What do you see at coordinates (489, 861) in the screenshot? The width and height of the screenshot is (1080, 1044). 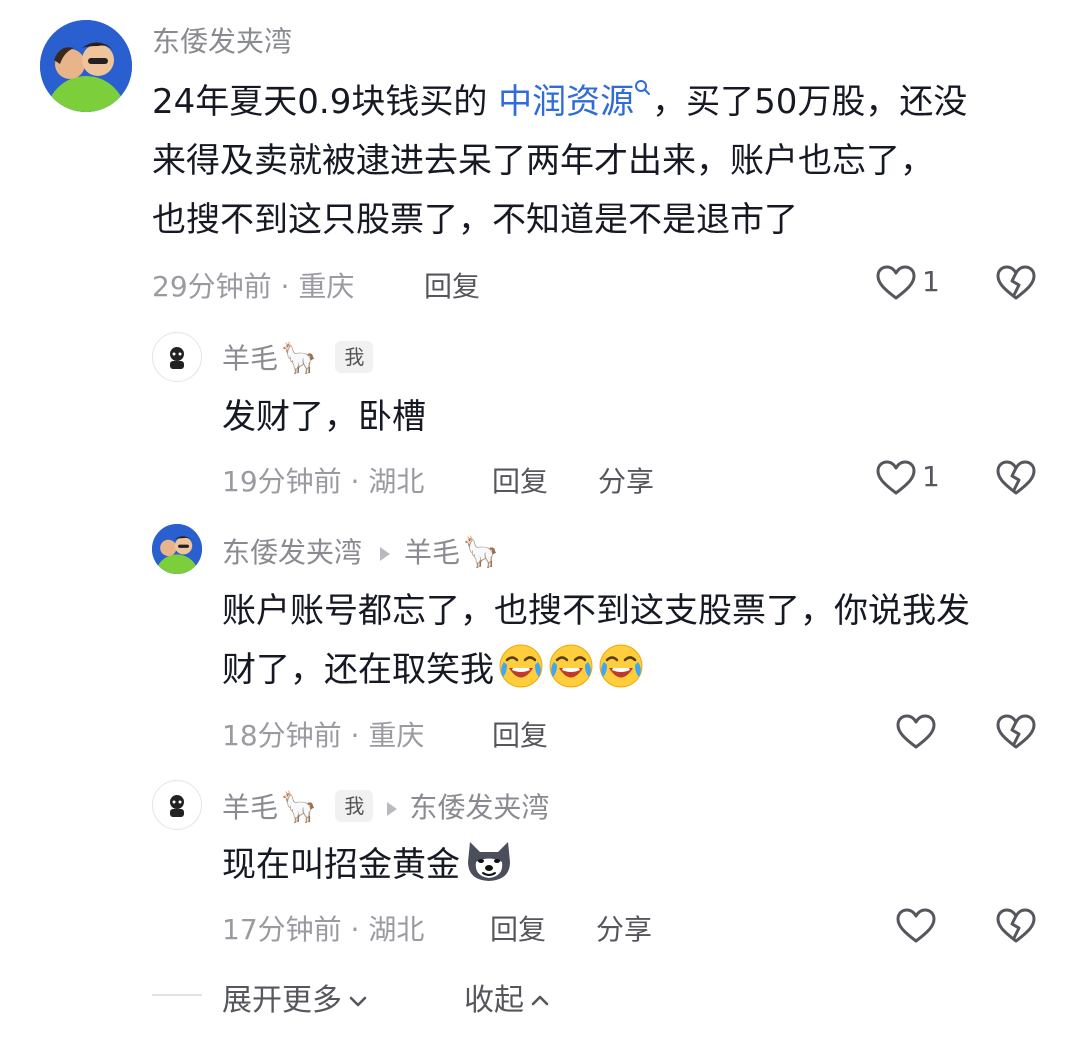 I see `dog-face-emoji` at bounding box center [489, 861].